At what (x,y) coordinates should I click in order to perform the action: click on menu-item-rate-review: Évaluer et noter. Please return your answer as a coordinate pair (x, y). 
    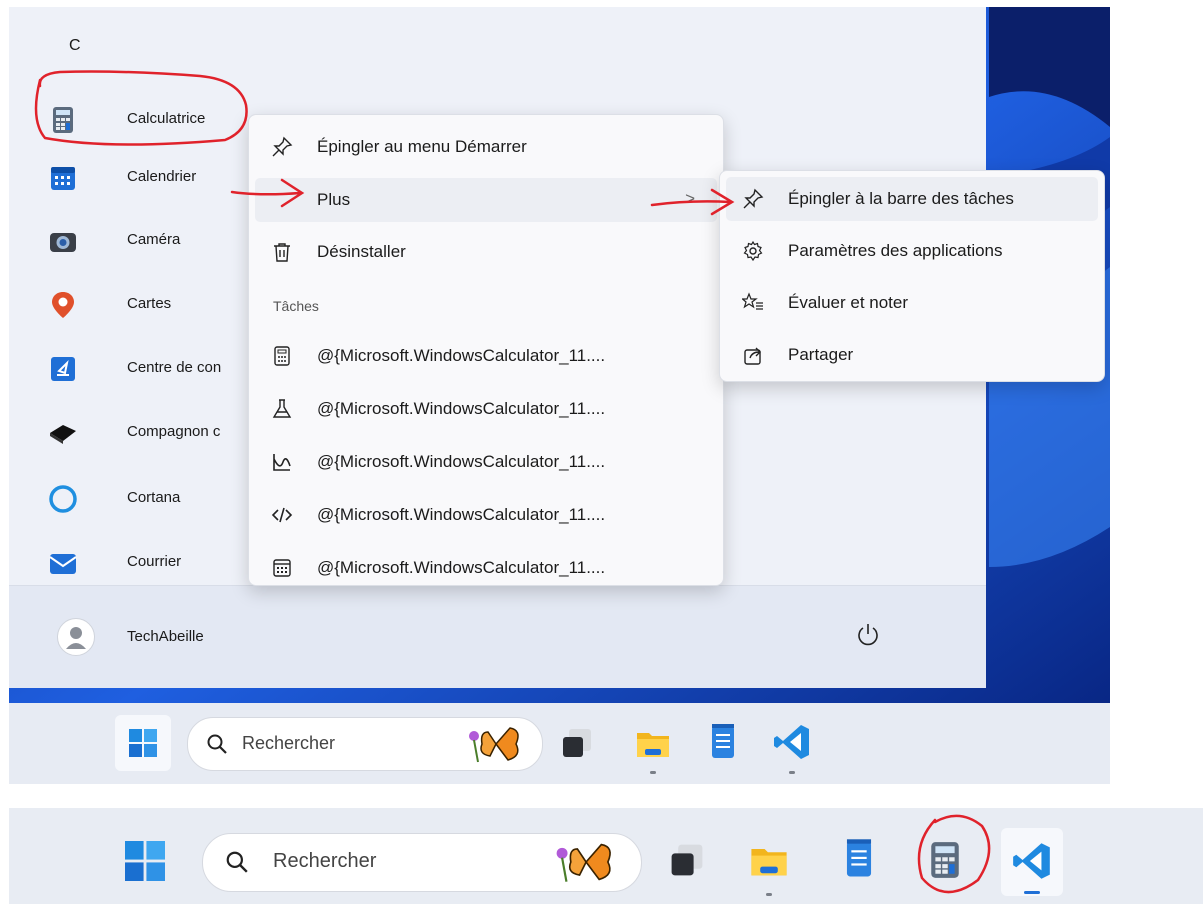
    Looking at the image, I should click on (912, 303).